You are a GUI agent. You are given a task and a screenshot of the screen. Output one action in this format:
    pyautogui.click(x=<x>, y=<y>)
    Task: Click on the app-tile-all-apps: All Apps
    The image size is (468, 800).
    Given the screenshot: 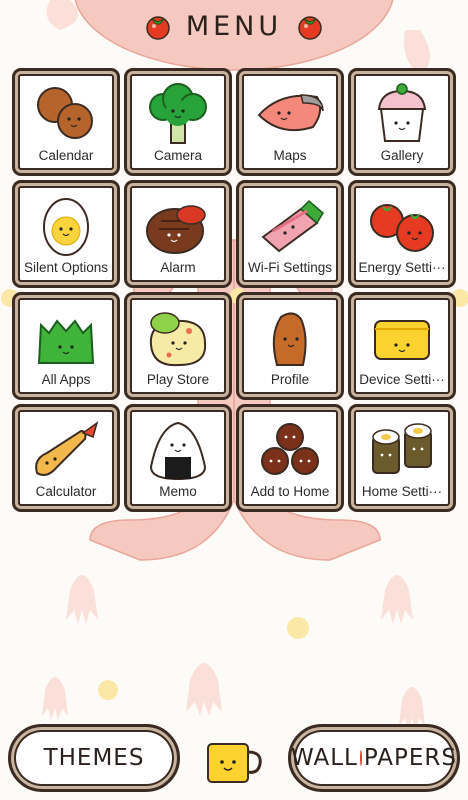 What is the action you would take?
    pyautogui.click(x=66, y=346)
    